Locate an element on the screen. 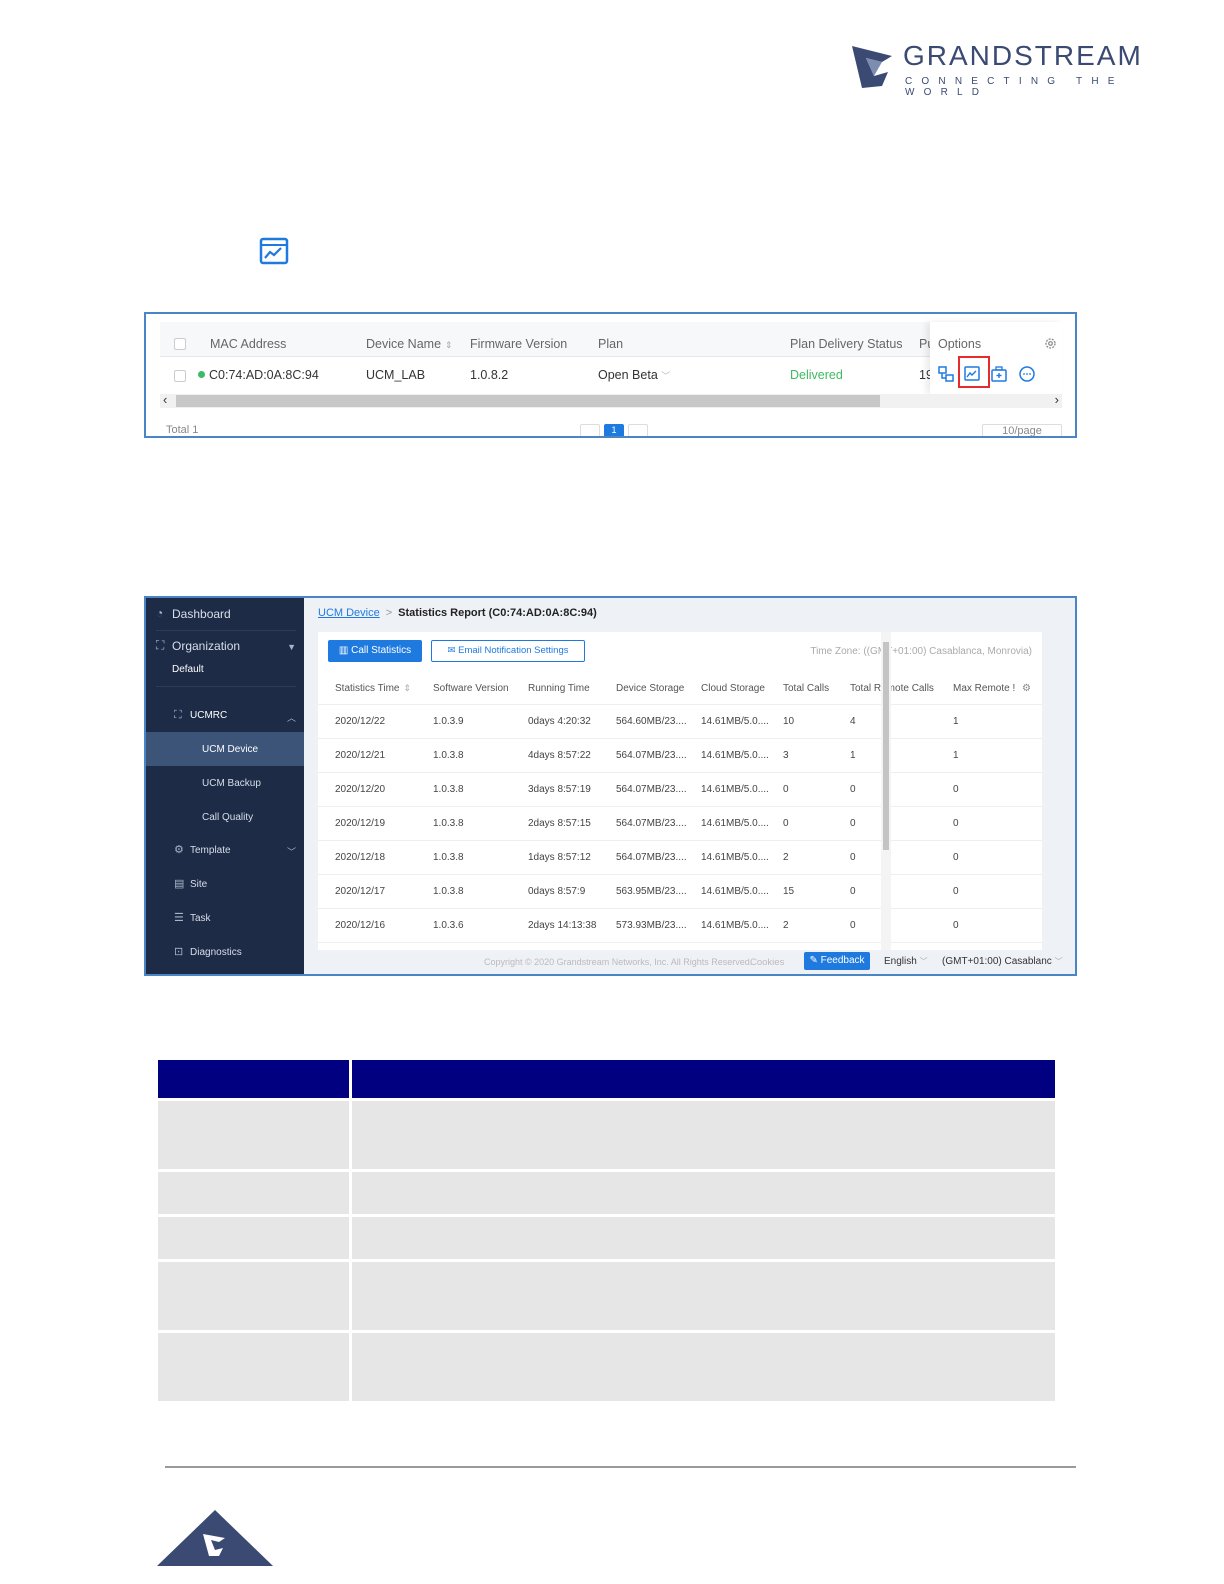 The height and width of the screenshot is (1584, 1224). timezone-select: (GMT+01:00) Casablanc ﹀ is located at coordinates (1002, 961).